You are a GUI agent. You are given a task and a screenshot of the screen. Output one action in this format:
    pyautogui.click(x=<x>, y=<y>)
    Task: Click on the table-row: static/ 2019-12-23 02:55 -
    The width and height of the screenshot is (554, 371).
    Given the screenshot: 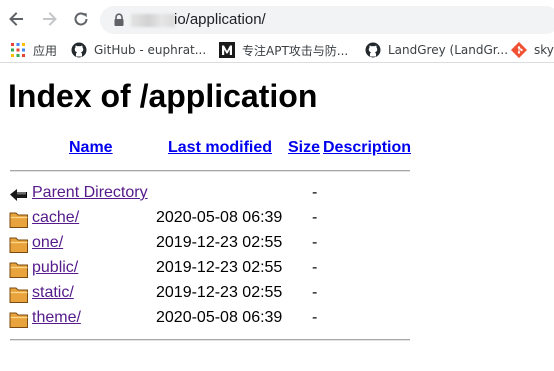 What is the action you would take?
    pyautogui.click(x=277, y=294)
    